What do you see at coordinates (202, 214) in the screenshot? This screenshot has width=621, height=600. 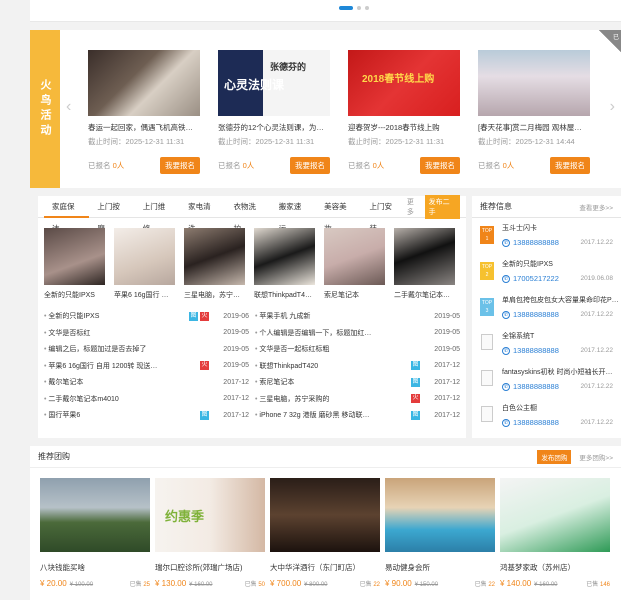 I see `tab-appliance-cleaning: 家电清洗` at bounding box center [202, 214].